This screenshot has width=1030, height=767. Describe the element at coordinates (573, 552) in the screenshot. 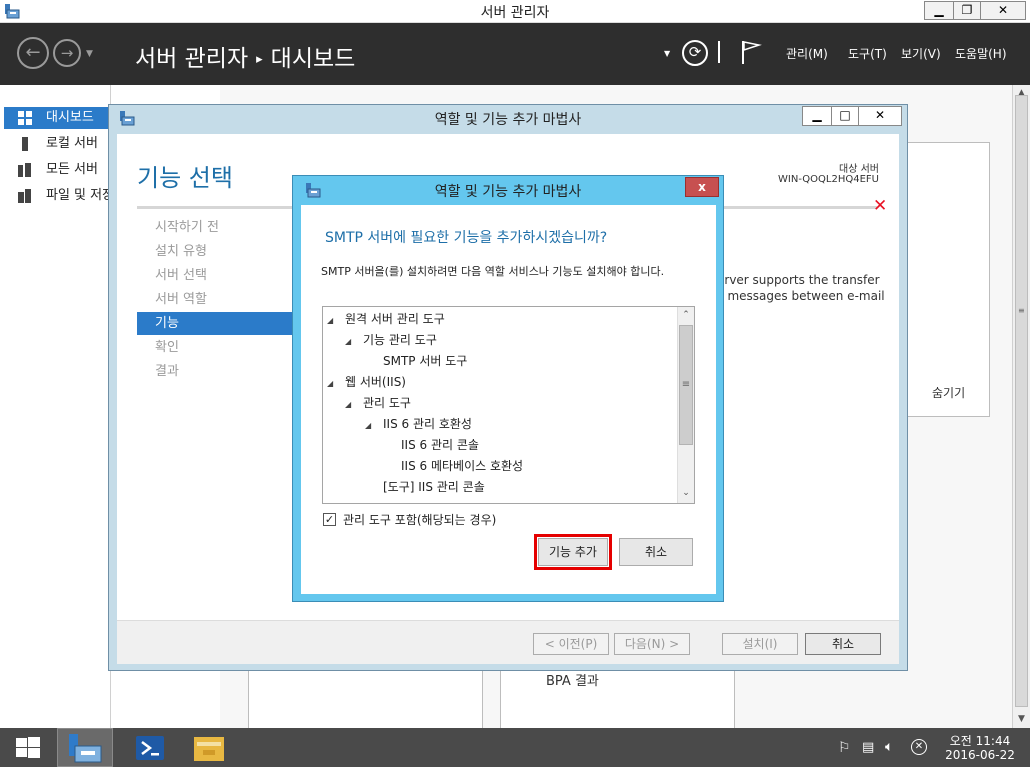

I see `add-features-button: 기능 추가` at that location.